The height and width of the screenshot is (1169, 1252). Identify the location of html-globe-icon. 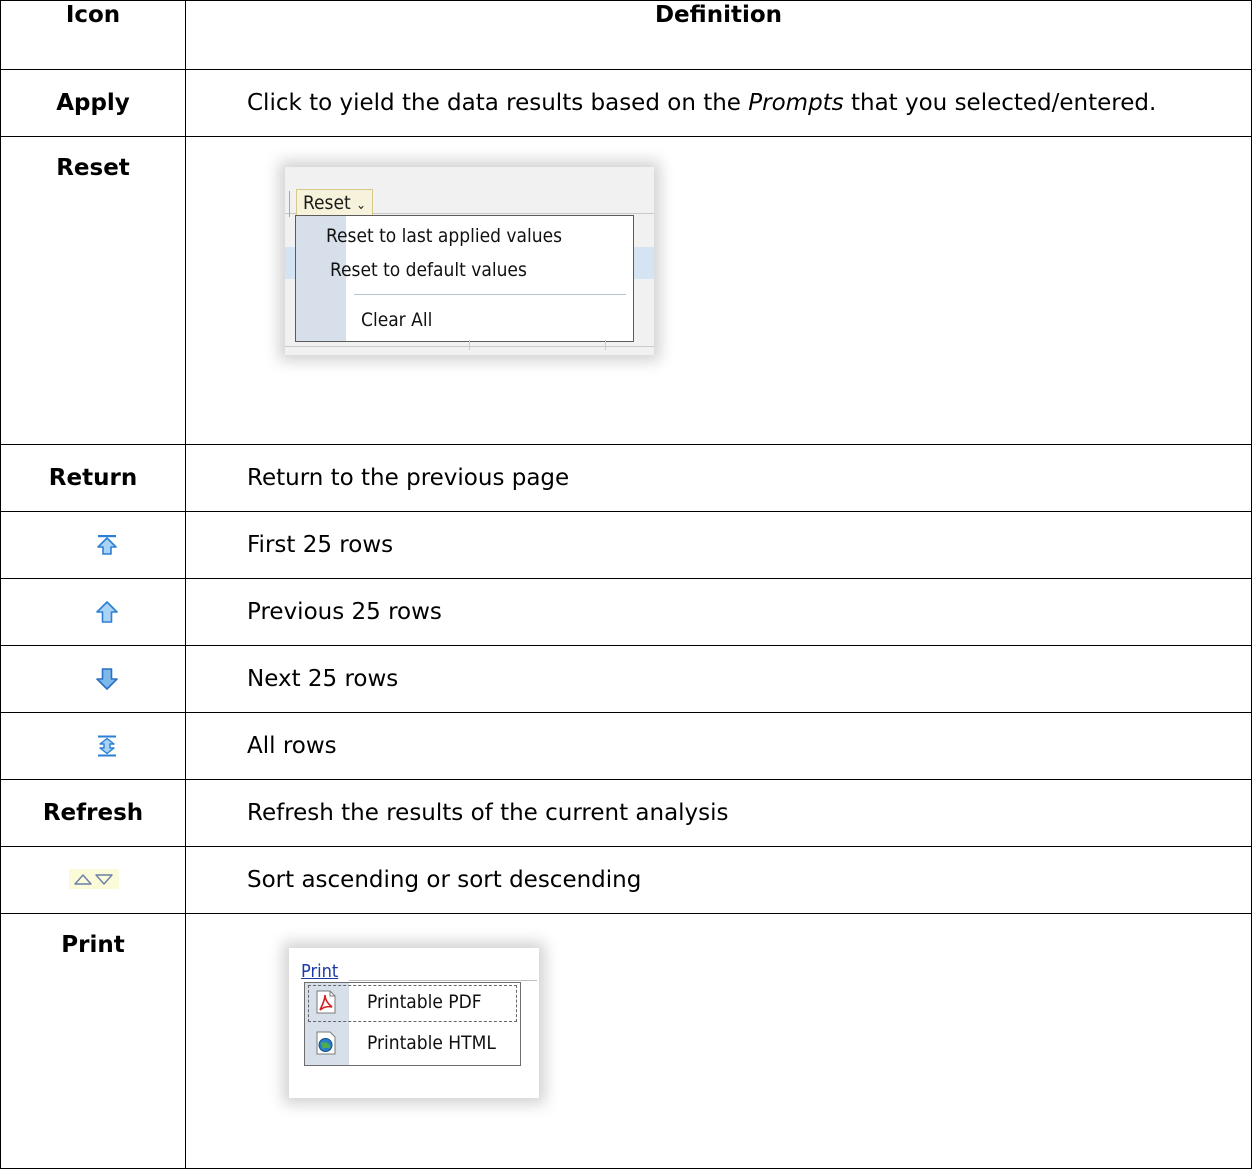
(326, 1043).